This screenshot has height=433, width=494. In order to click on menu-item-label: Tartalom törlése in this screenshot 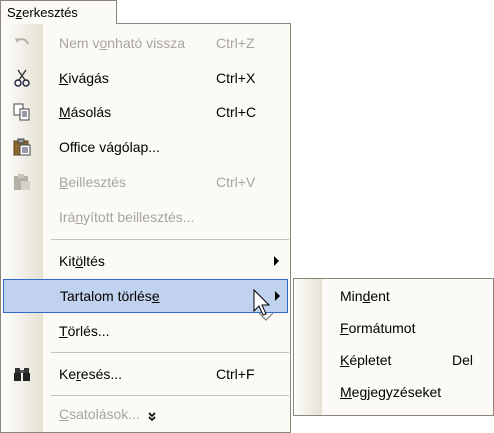, I will do `click(110, 296)`.